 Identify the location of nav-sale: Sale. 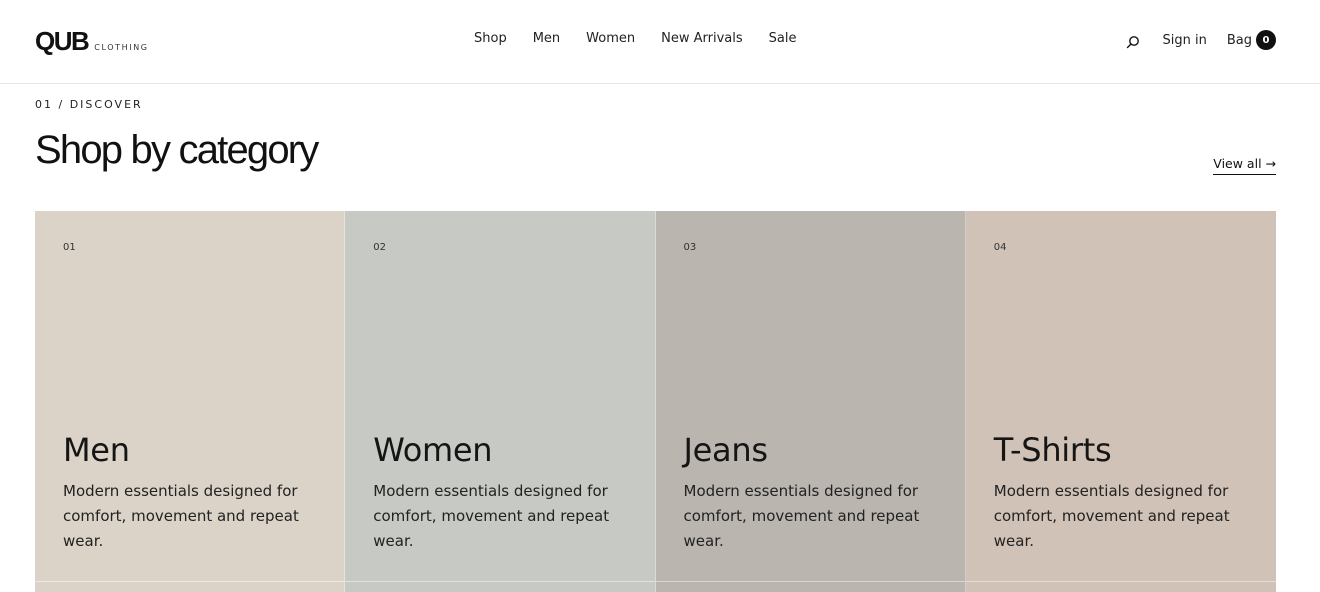
(783, 38).